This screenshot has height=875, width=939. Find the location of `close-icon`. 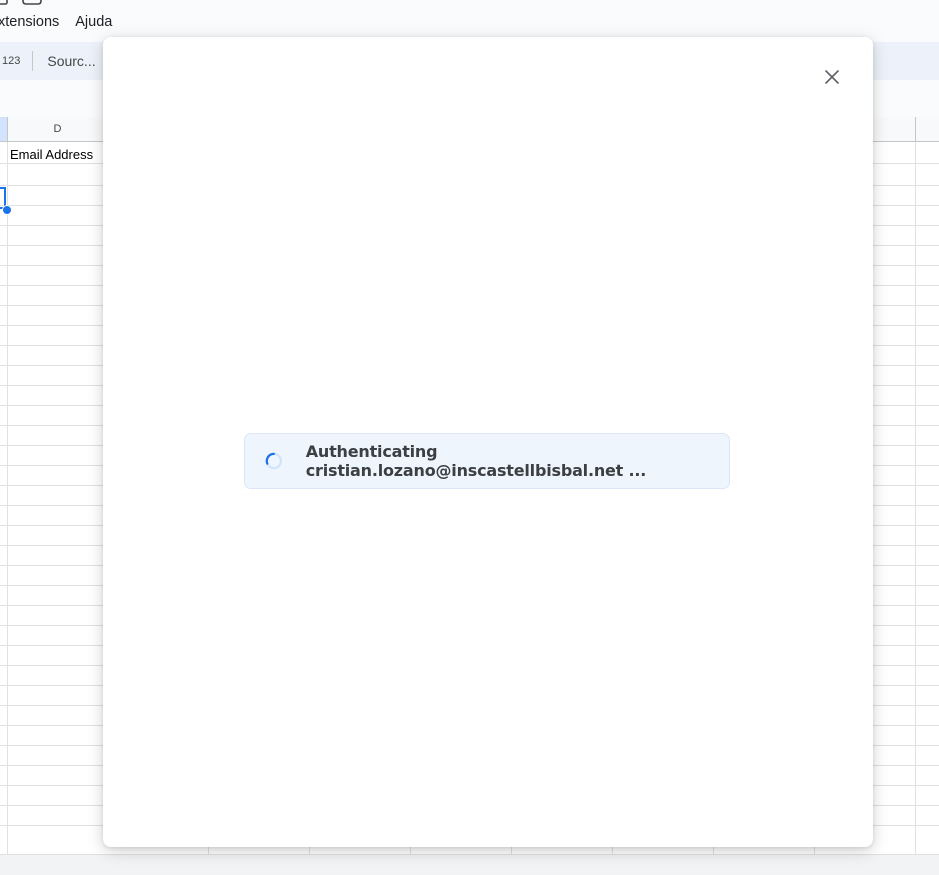

close-icon is located at coordinates (832, 77).